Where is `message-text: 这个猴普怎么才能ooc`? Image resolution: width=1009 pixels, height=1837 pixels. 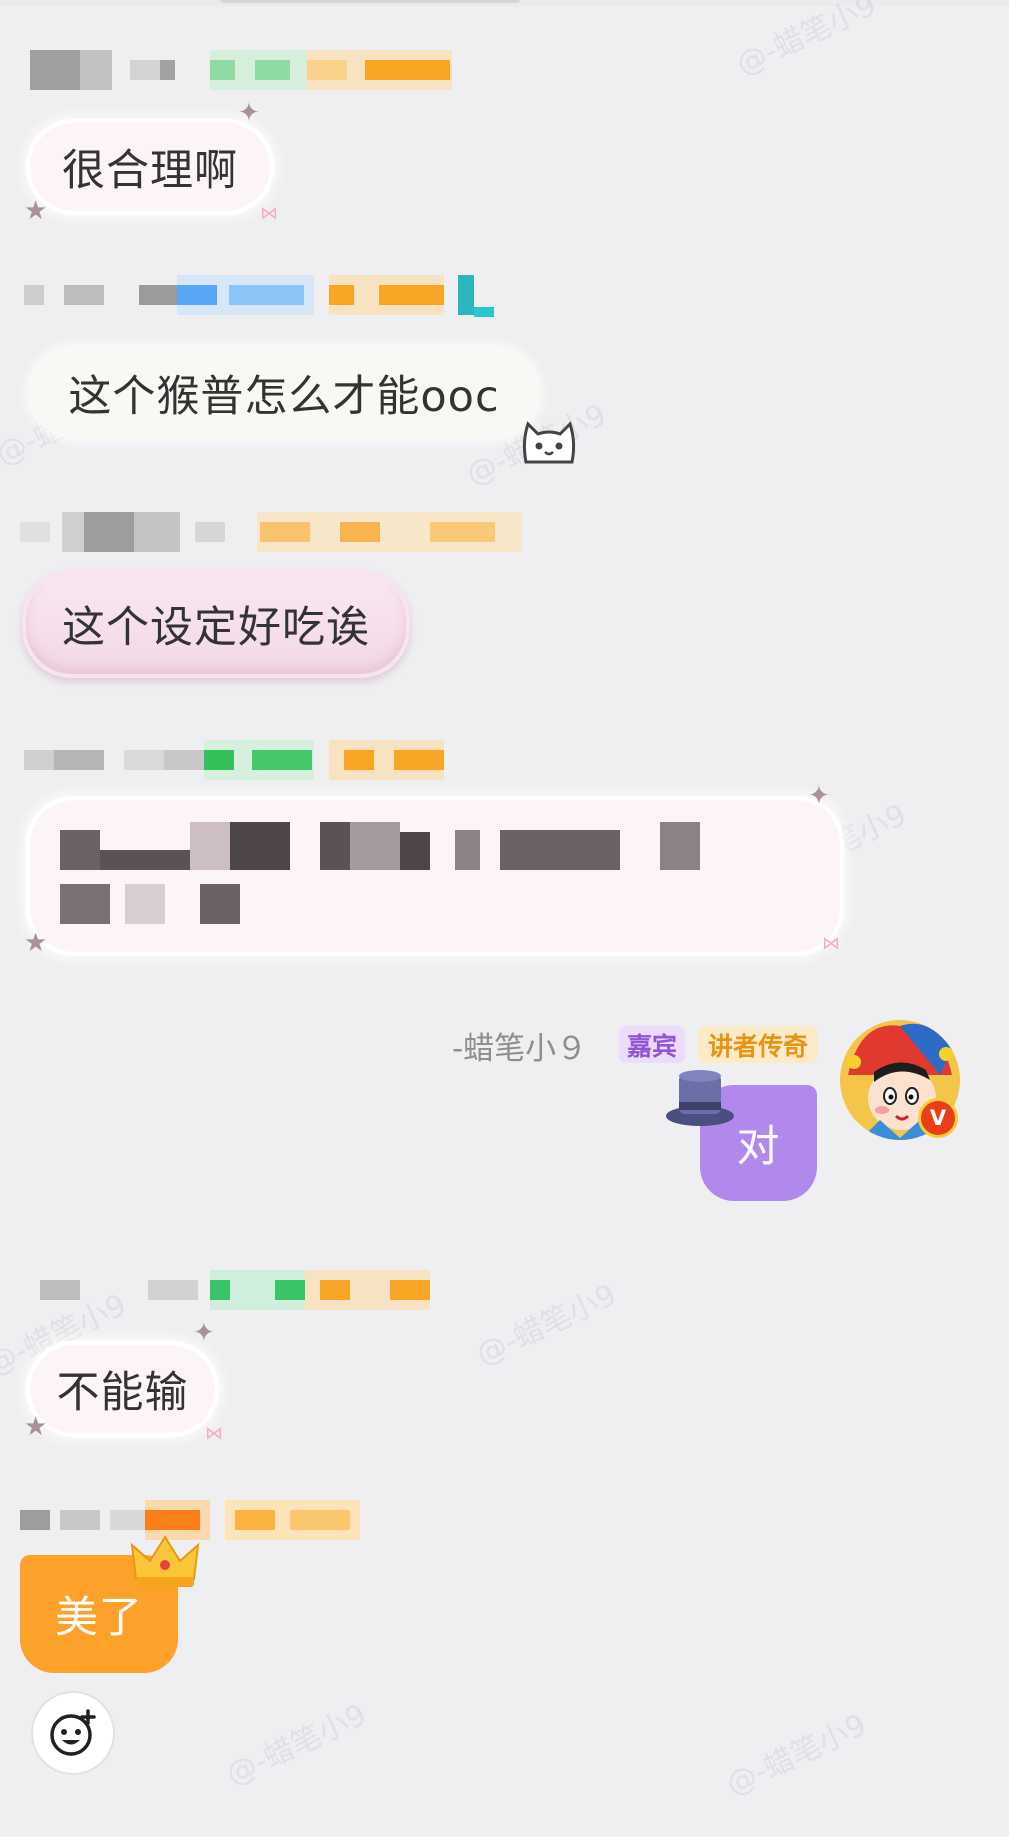
message-text: 这个猴普怎么才能ooc is located at coordinates (284, 397).